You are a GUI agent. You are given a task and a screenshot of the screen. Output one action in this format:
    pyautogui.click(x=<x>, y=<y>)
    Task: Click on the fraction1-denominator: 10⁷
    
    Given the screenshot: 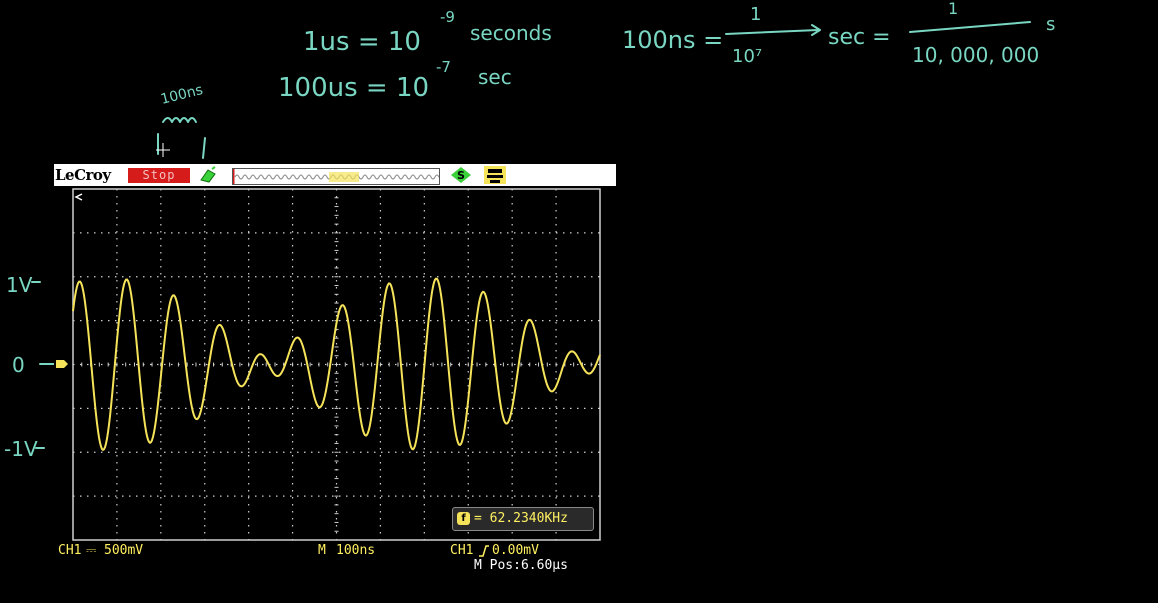 What is the action you would take?
    pyautogui.click(x=747, y=56)
    